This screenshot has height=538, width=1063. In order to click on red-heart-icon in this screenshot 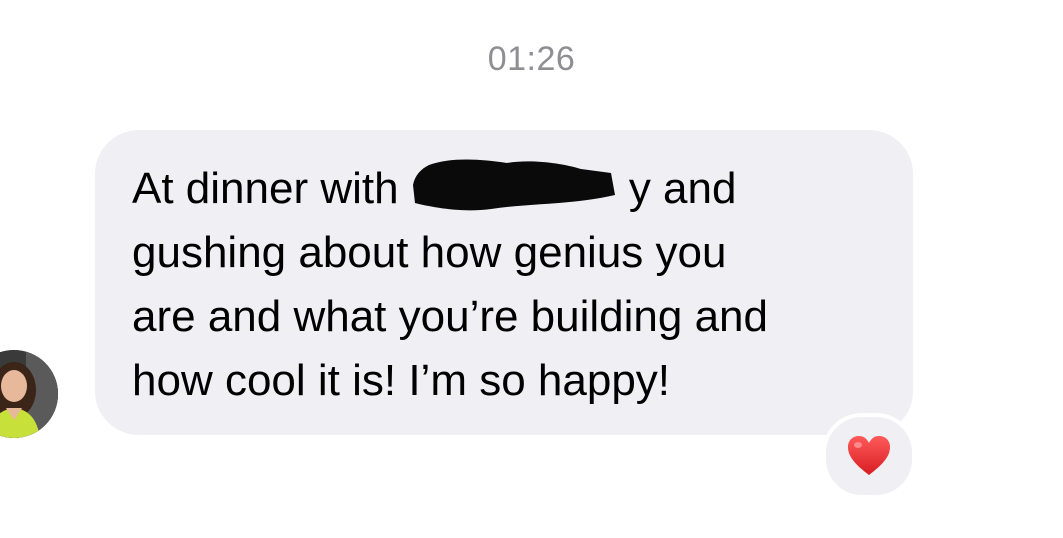, I will do `click(869, 455)`.